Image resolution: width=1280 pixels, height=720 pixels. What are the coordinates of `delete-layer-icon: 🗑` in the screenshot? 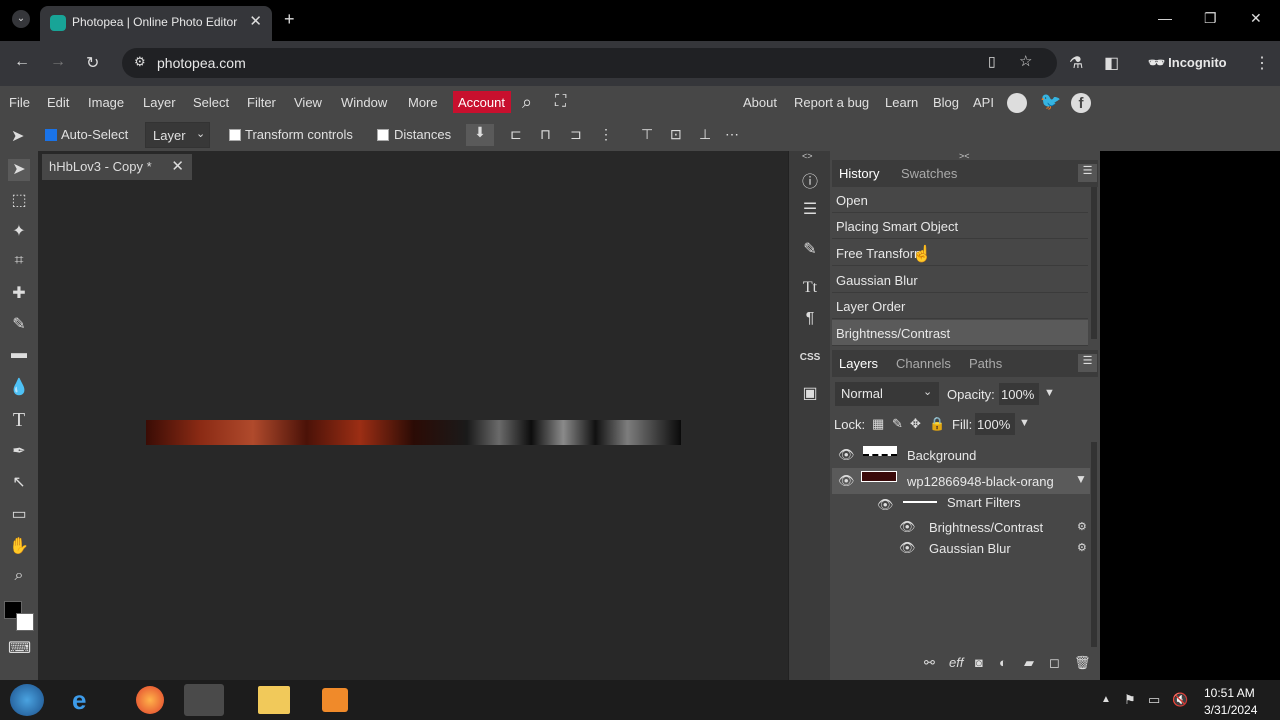 It's located at (1082, 663).